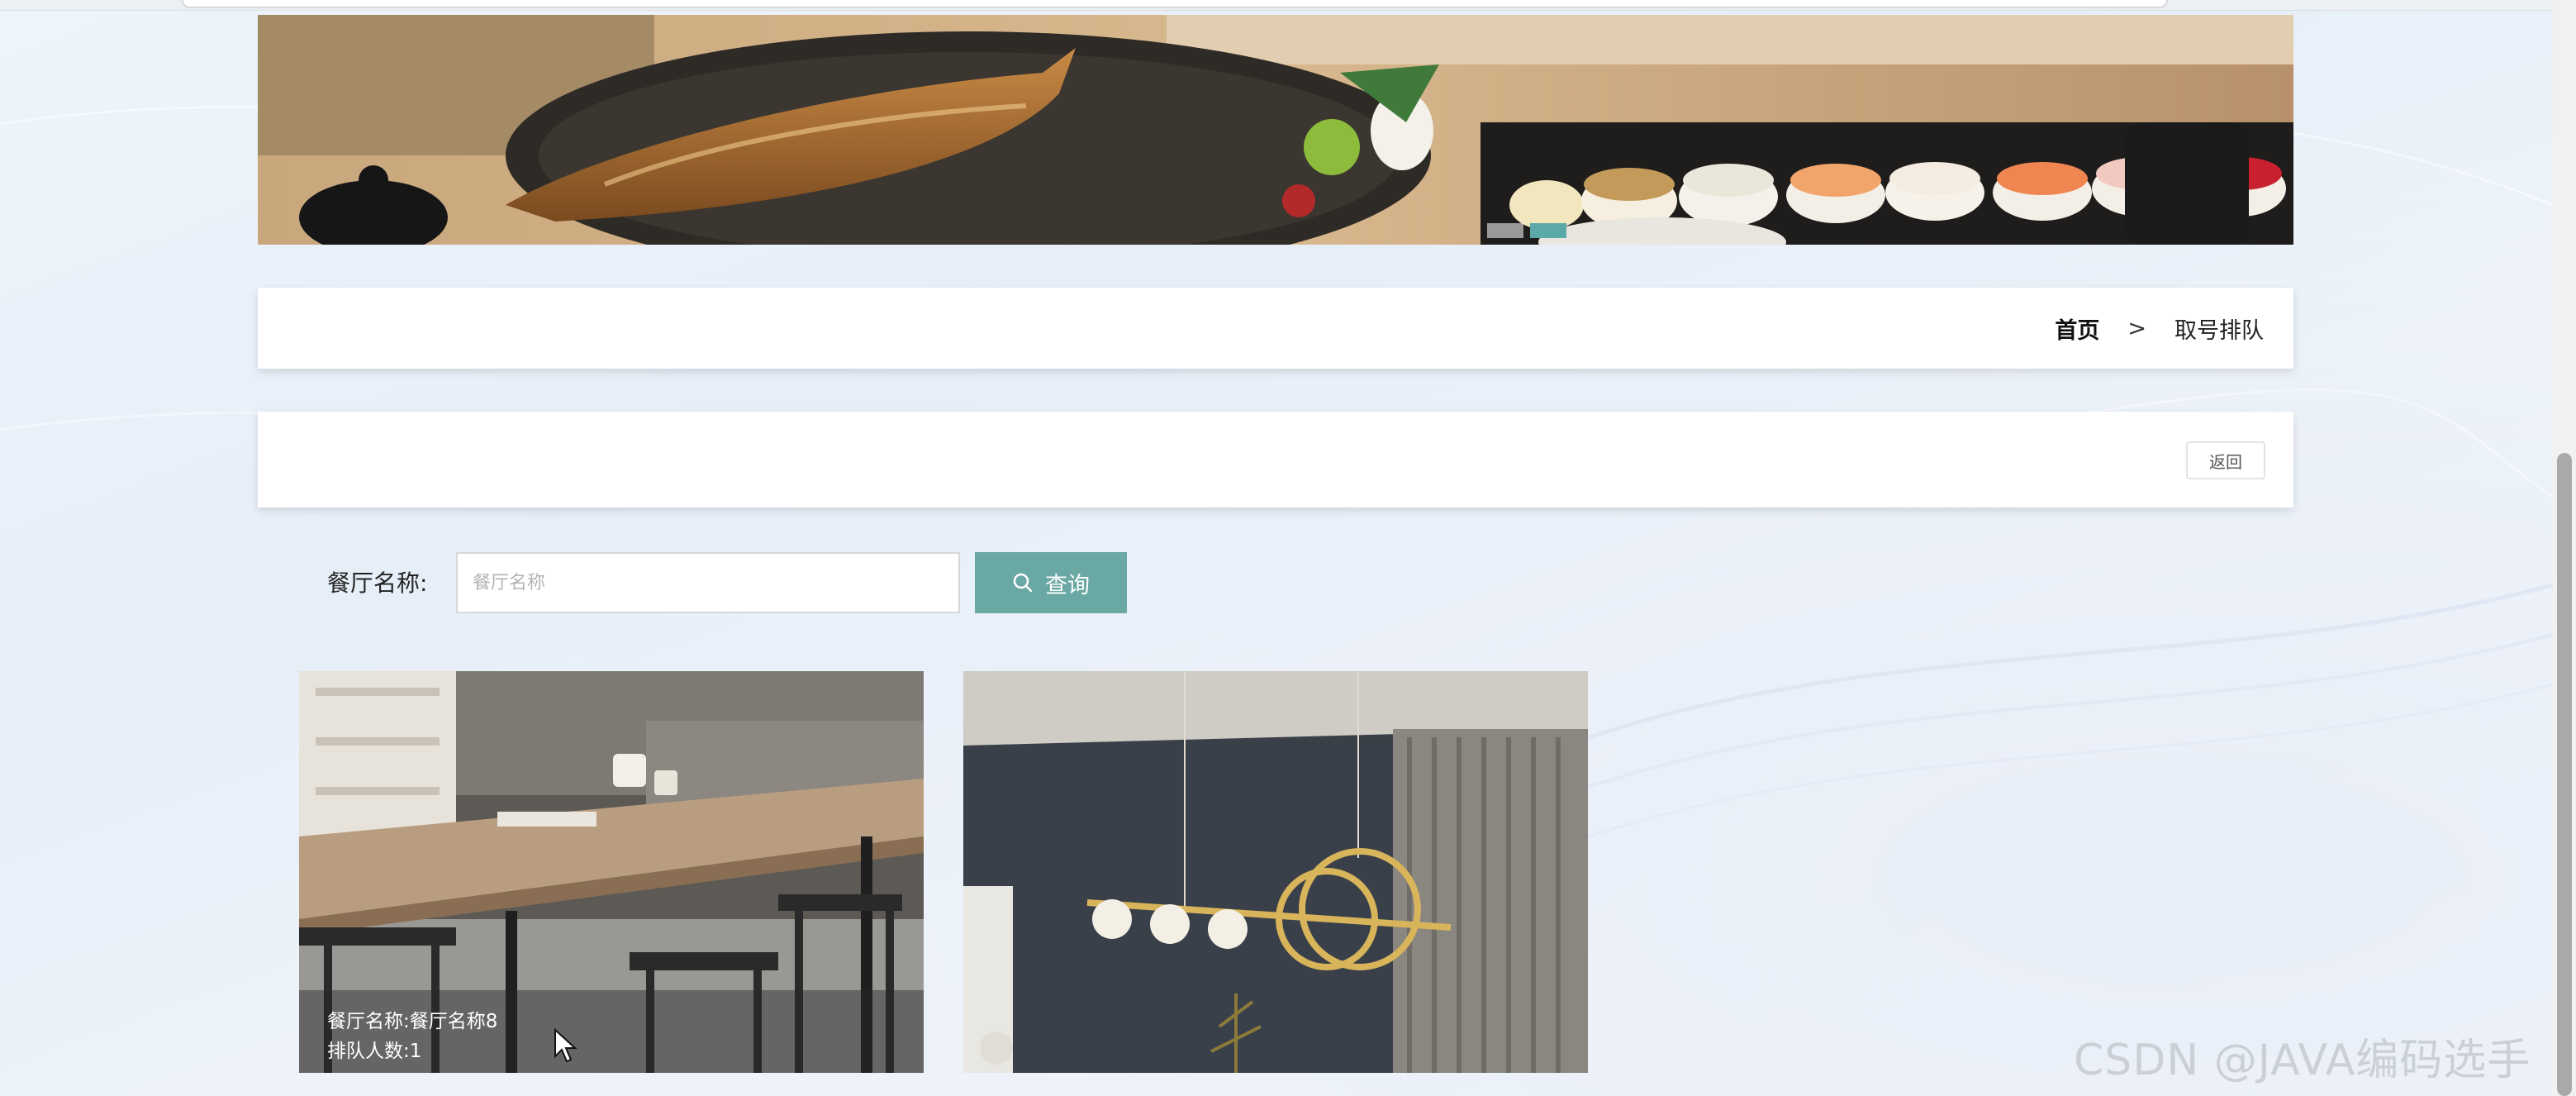 Image resolution: width=2576 pixels, height=1096 pixels. I want to click on breadcrumb-home-link: 首页, so click(2077, 328).